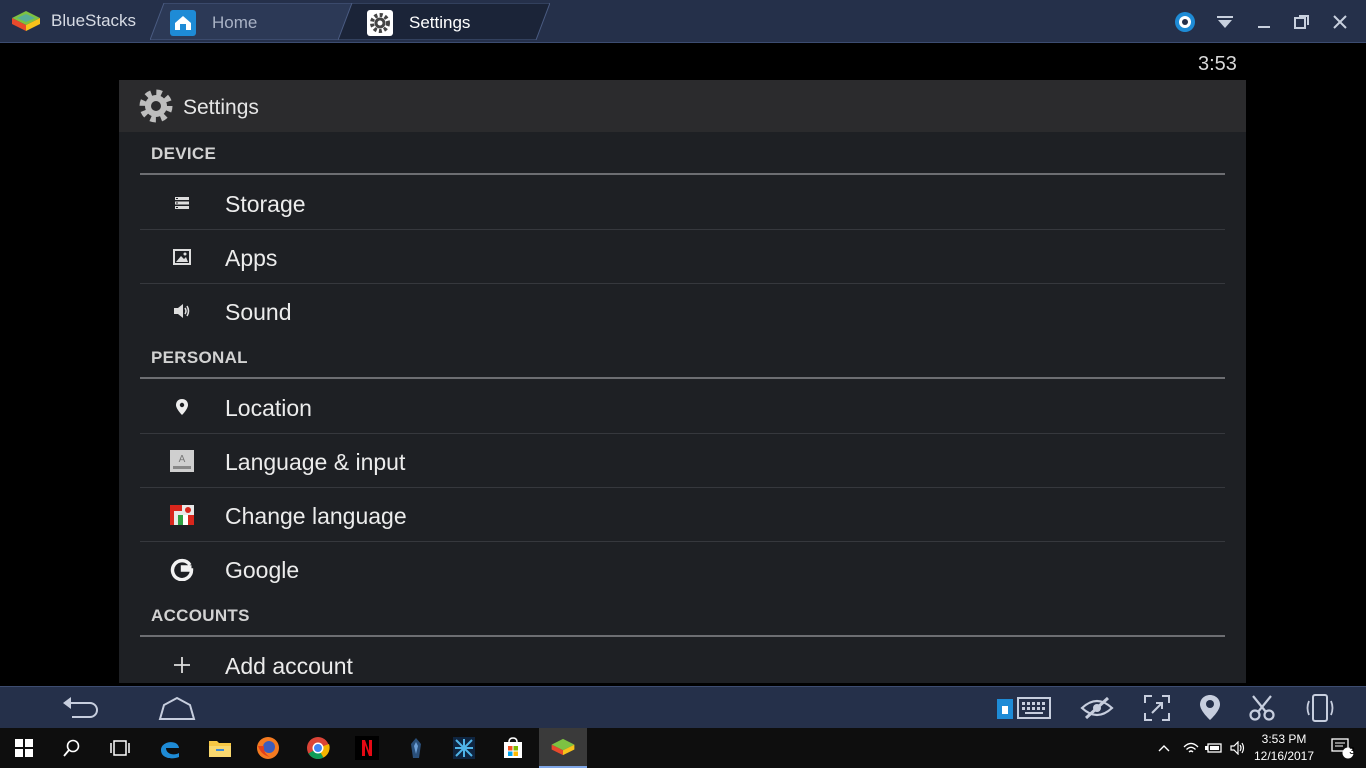  What do you see at coordinates (220, 748) in the screenshot?
I see `file-explorer-icon` at bounding box center [220, 748].